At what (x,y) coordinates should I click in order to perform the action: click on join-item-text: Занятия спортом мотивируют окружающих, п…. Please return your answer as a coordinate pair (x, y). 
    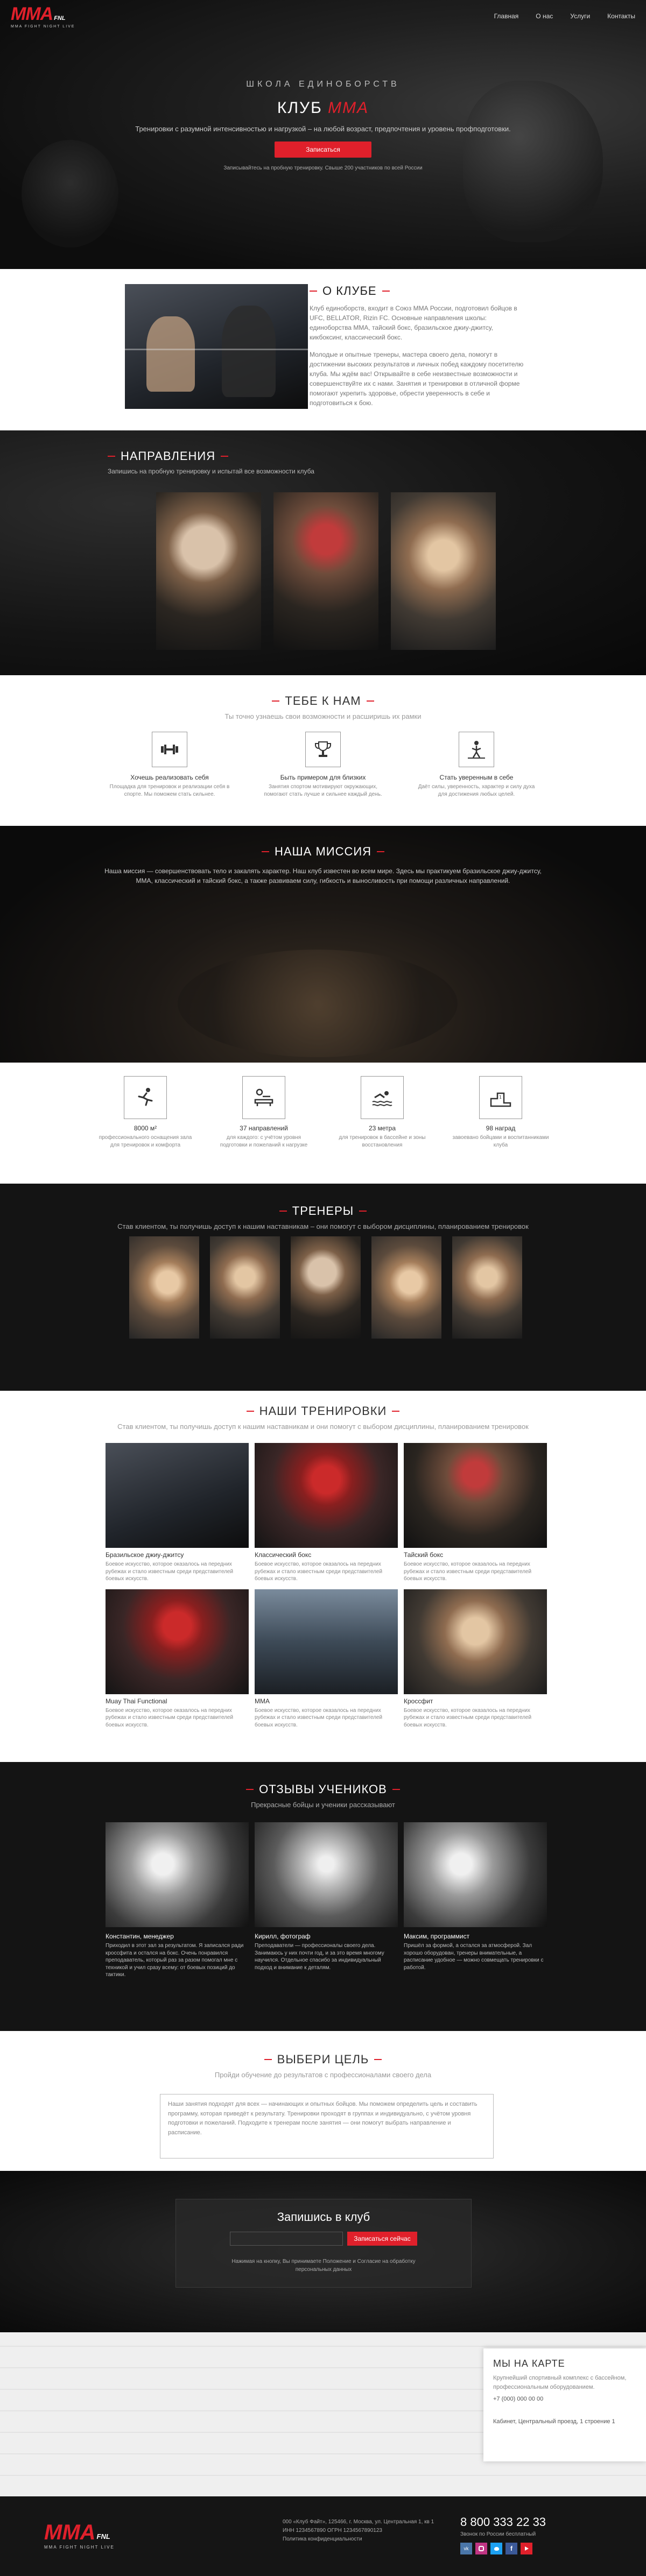
    Looking at the image, I should click on (323, 790).